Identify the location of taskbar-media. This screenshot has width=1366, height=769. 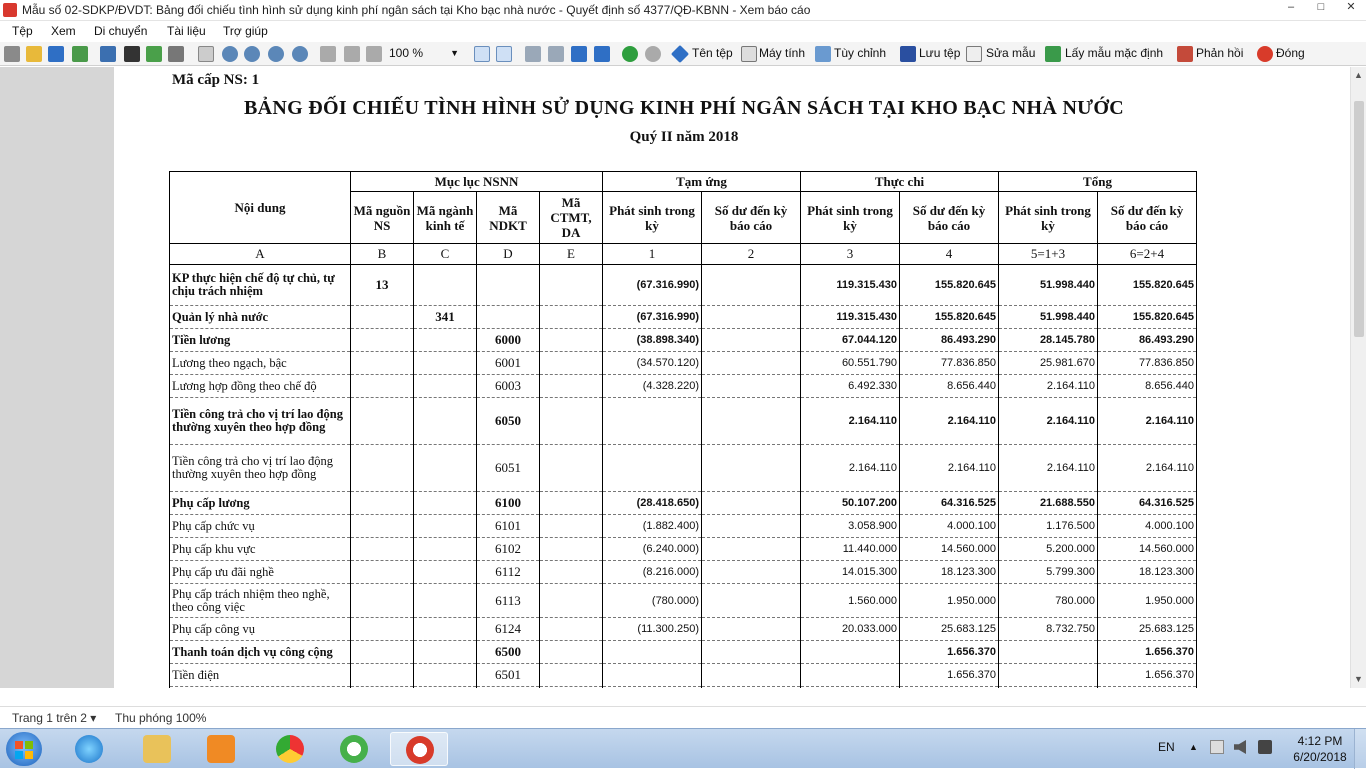
(221, 749).